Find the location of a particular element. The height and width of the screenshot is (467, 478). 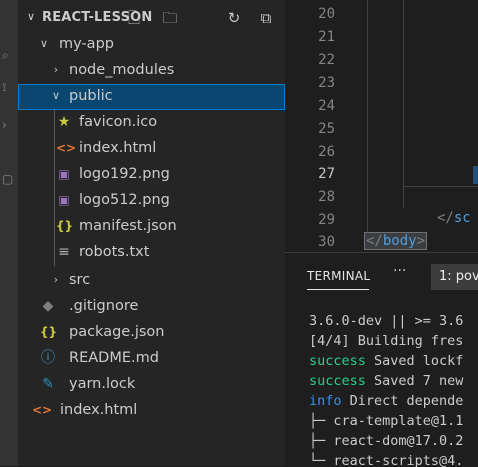

terminal-text: Saved 7 new is located at coordinates (414, 381).